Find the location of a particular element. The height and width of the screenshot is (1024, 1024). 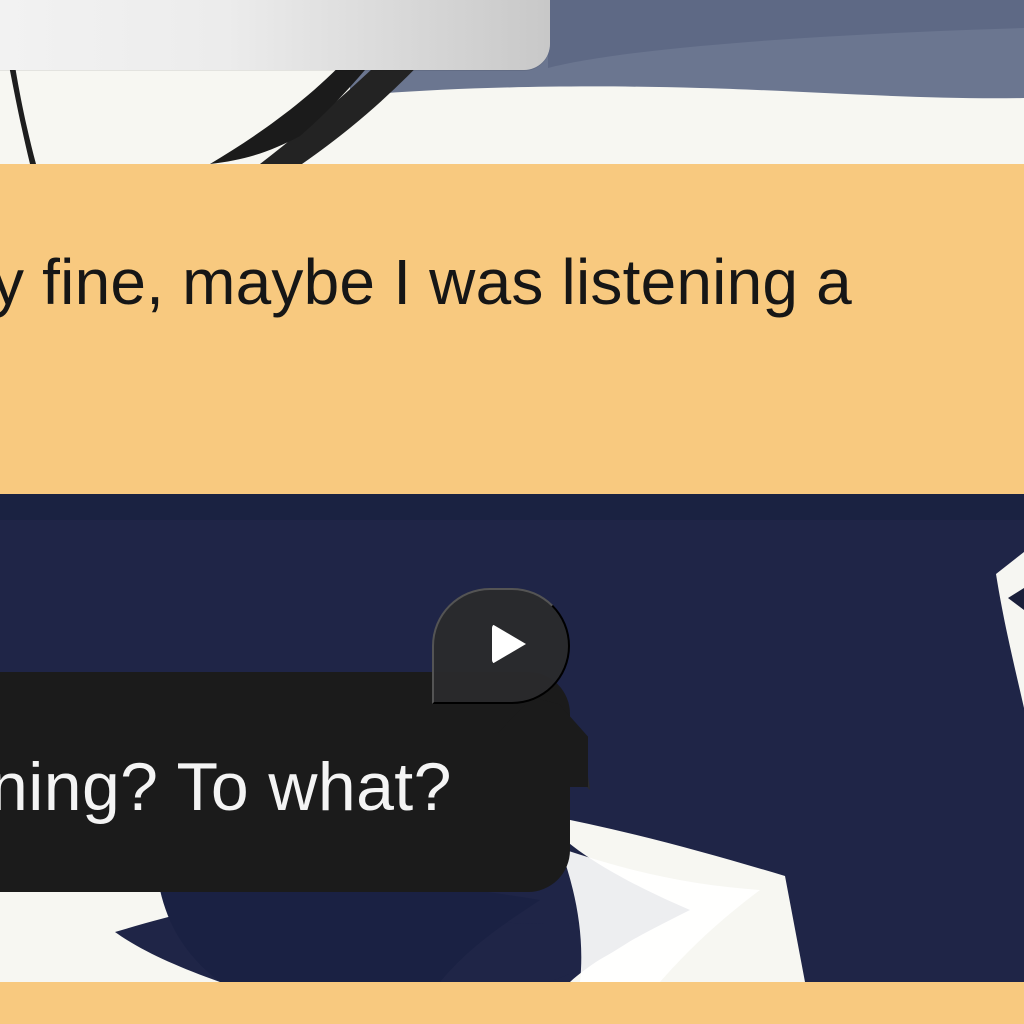

bottom-subtitle-banner is located at coordinates (512, 1003).